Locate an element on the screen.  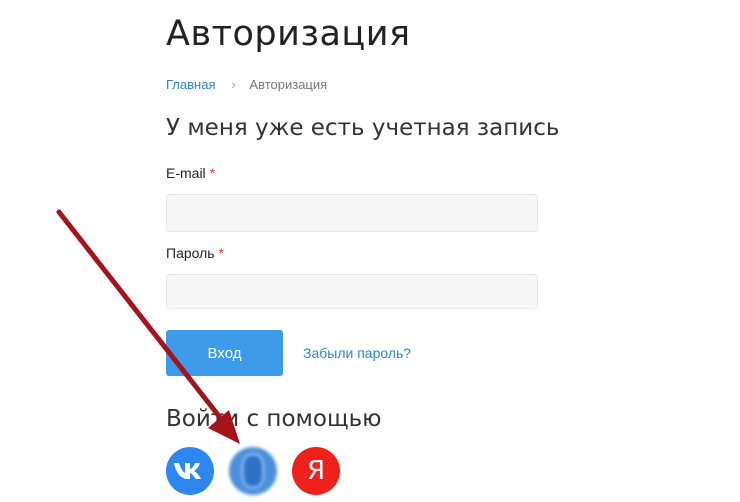
vk-icon is located at coordinates (187, 471).